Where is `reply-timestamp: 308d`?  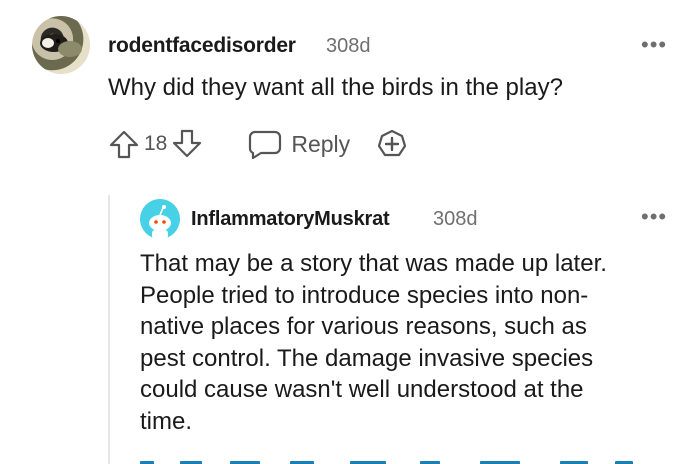 reply-timestamp: 308d is located at coordinates (455, 219).